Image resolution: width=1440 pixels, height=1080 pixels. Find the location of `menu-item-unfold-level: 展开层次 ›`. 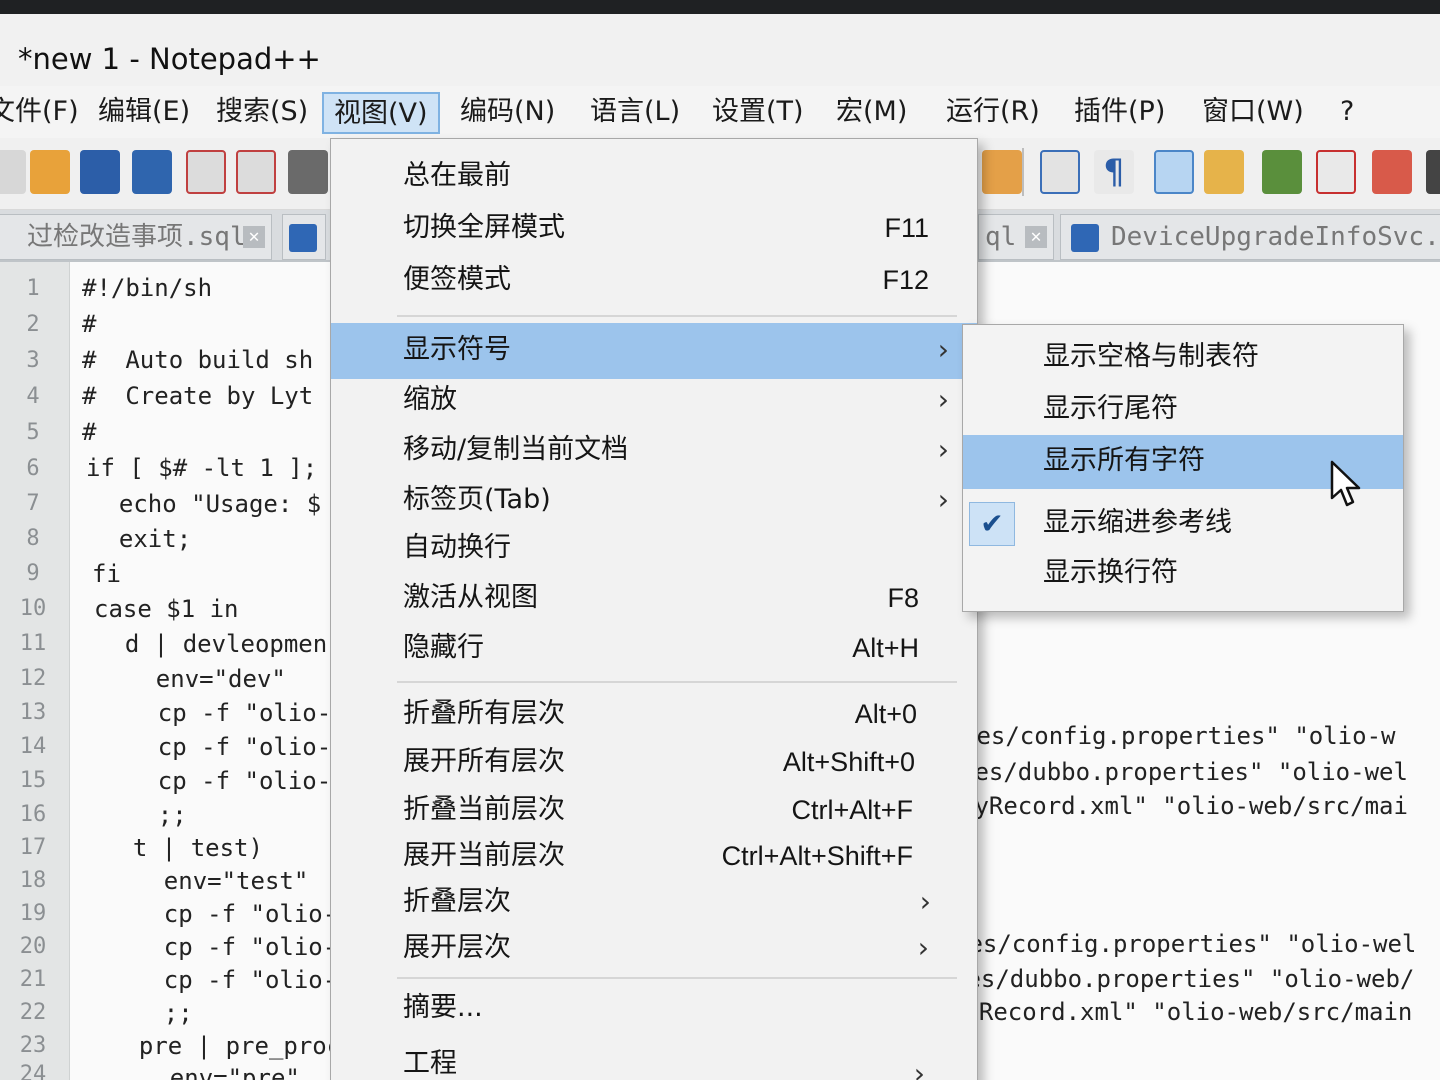

menu-item-unfold-level: 展开层次 › is located at coordinates (654, 949).